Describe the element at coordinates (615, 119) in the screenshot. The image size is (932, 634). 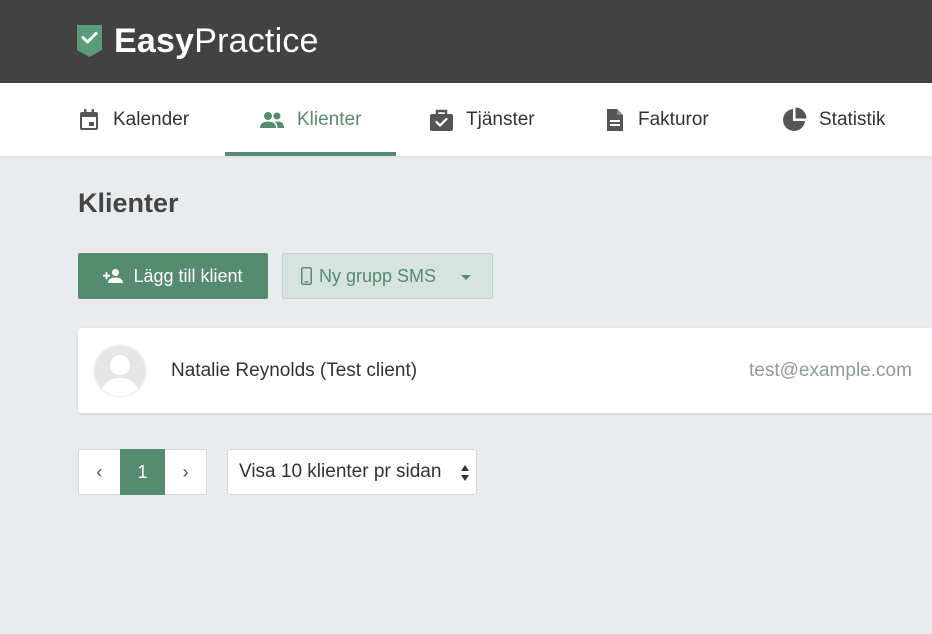
I see `document-icon` at that location.